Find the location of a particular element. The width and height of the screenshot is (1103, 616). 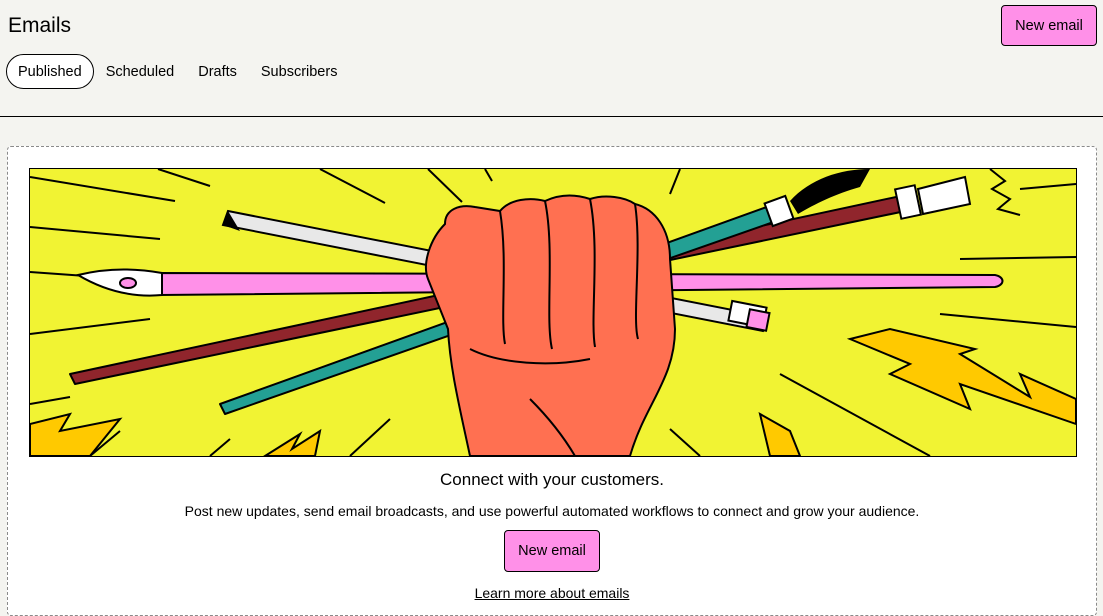

learn-more-container: Learn more about emails is located at coordinates (552, 593).